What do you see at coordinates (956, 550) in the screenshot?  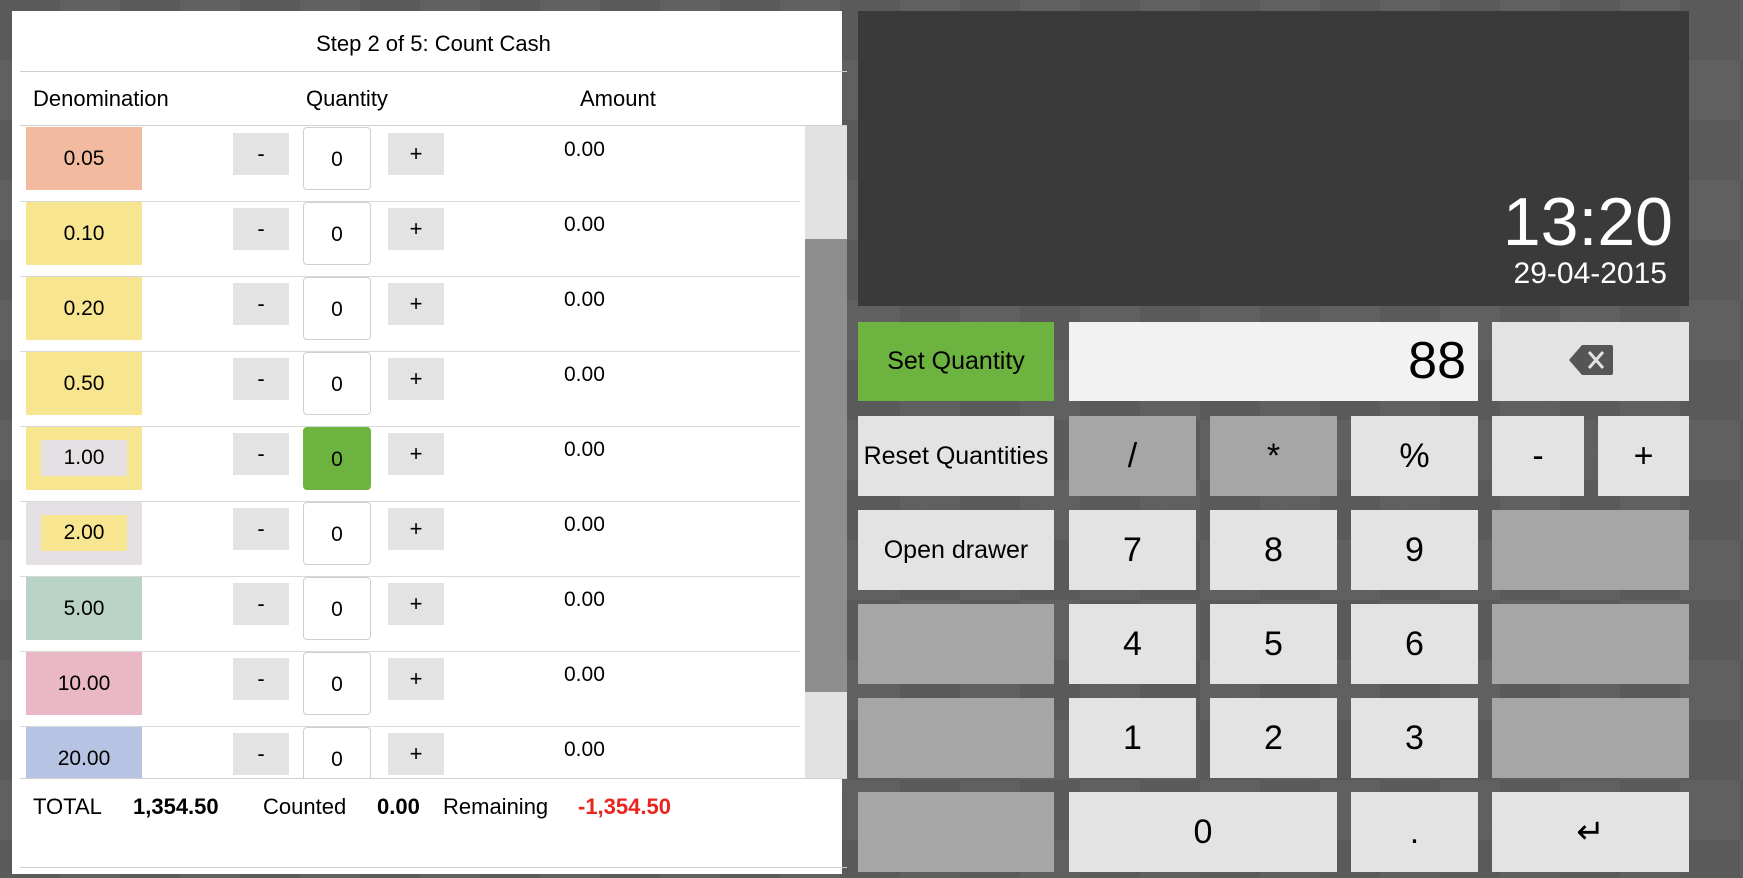 I see `open-drawer-button: Open drawer` at bounding box center [956, 550].